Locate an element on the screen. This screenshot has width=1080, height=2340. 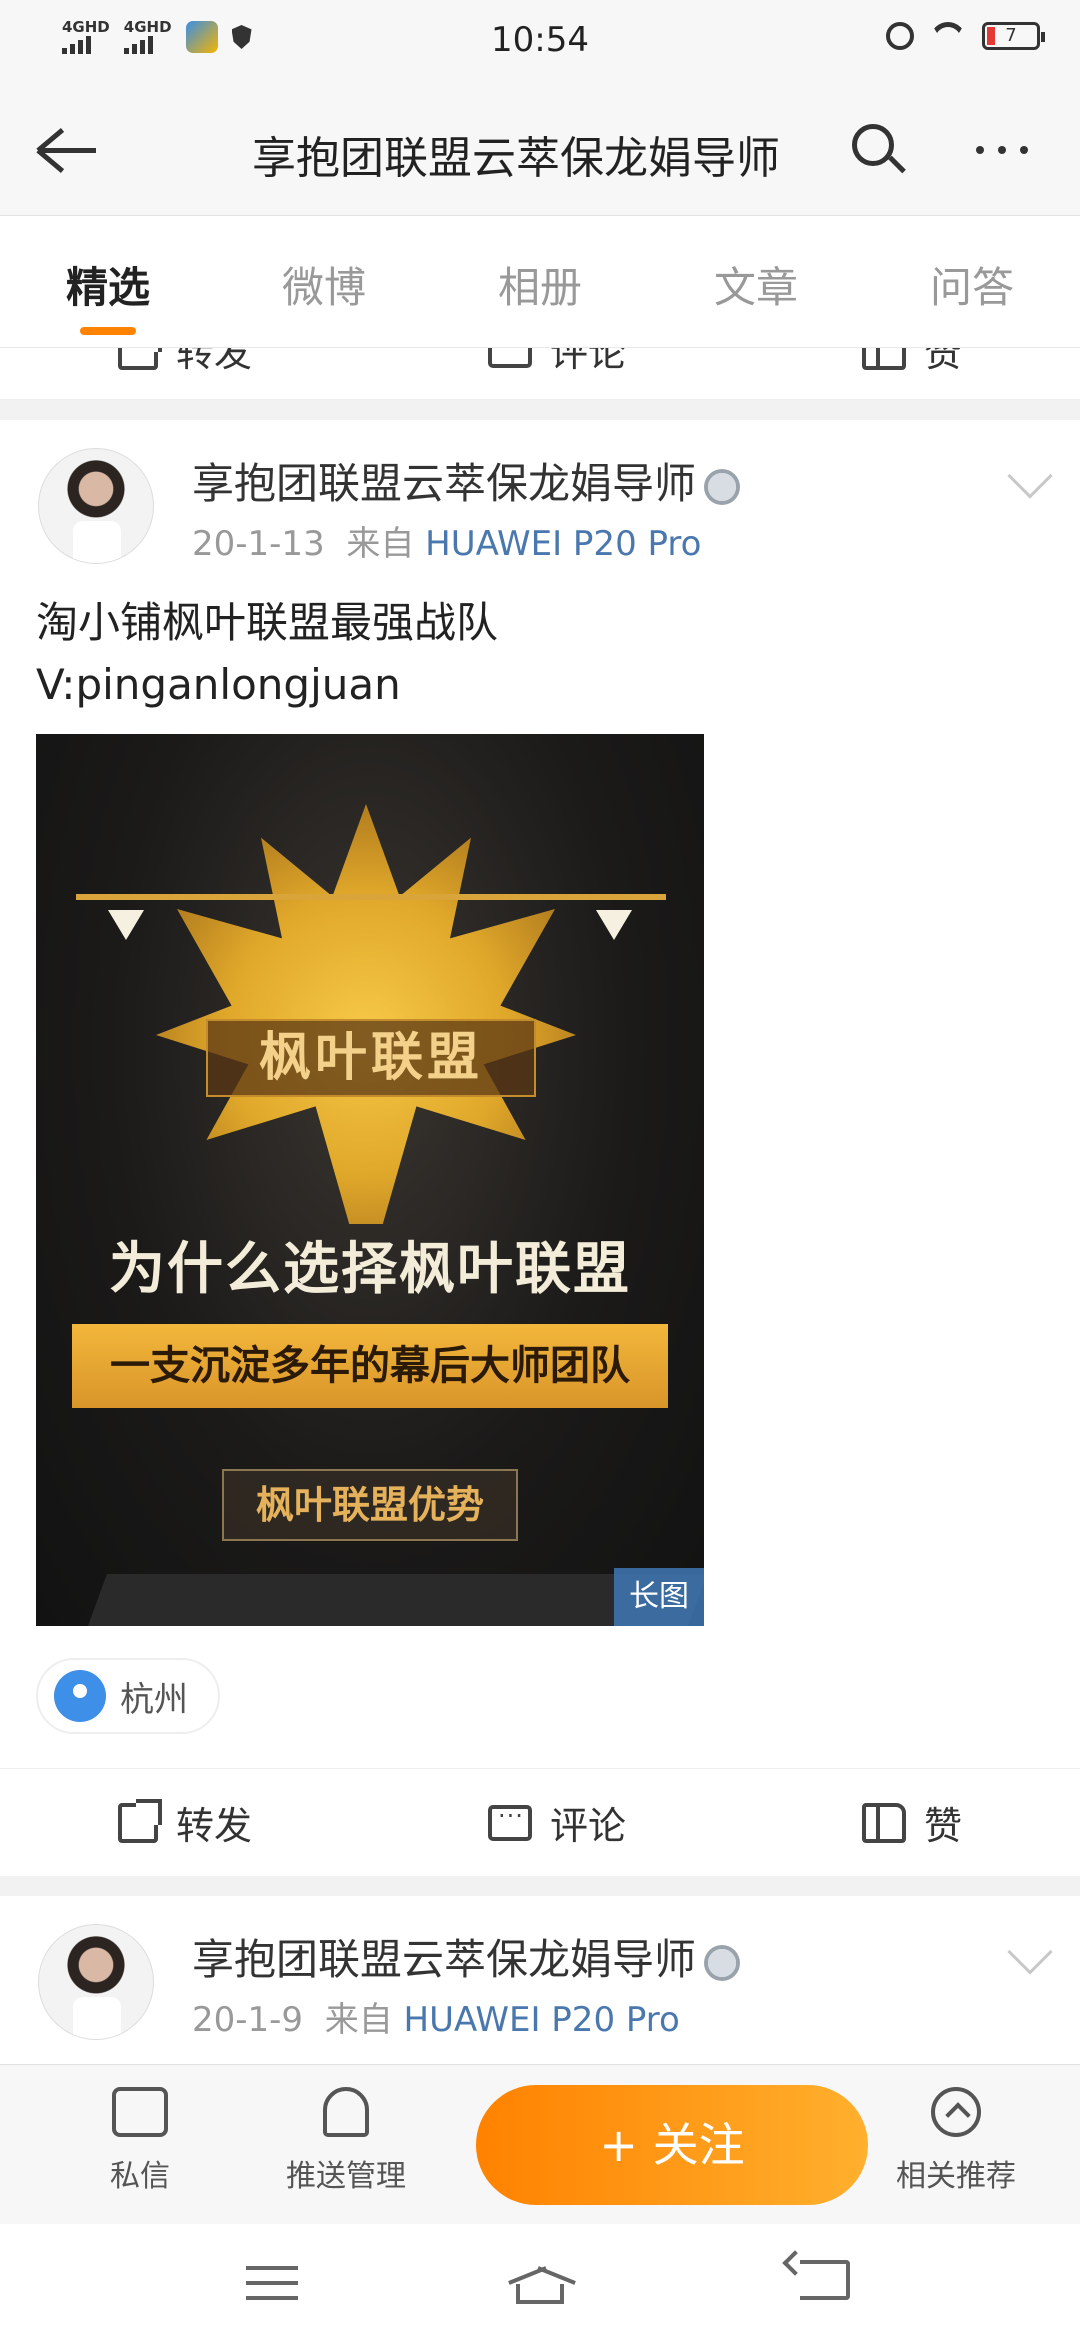
bottom-action-bar: 私信 推送管理 + 关注 相关推荐 is located at coordinates (540, 2144).